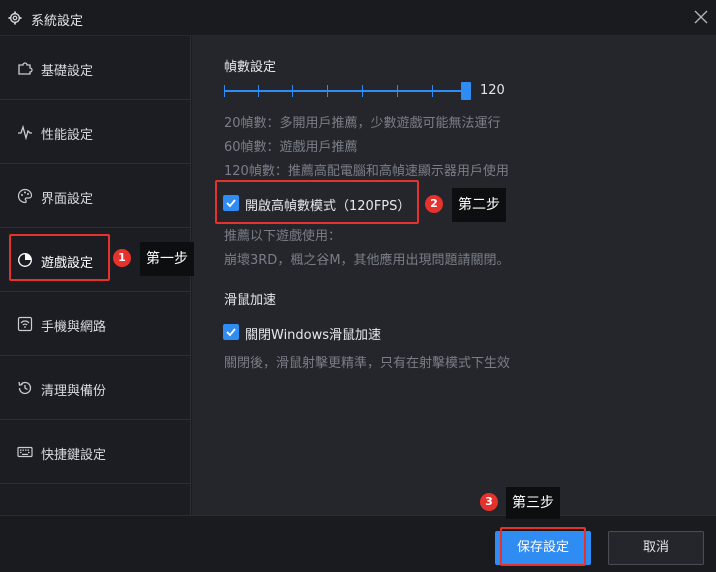 The width and height of the screenshot is (716, 572). Describe the element at coordinates (250, 300) in the screenshot. I see `mouse-accel-title: 滑鼠加速` at that location.